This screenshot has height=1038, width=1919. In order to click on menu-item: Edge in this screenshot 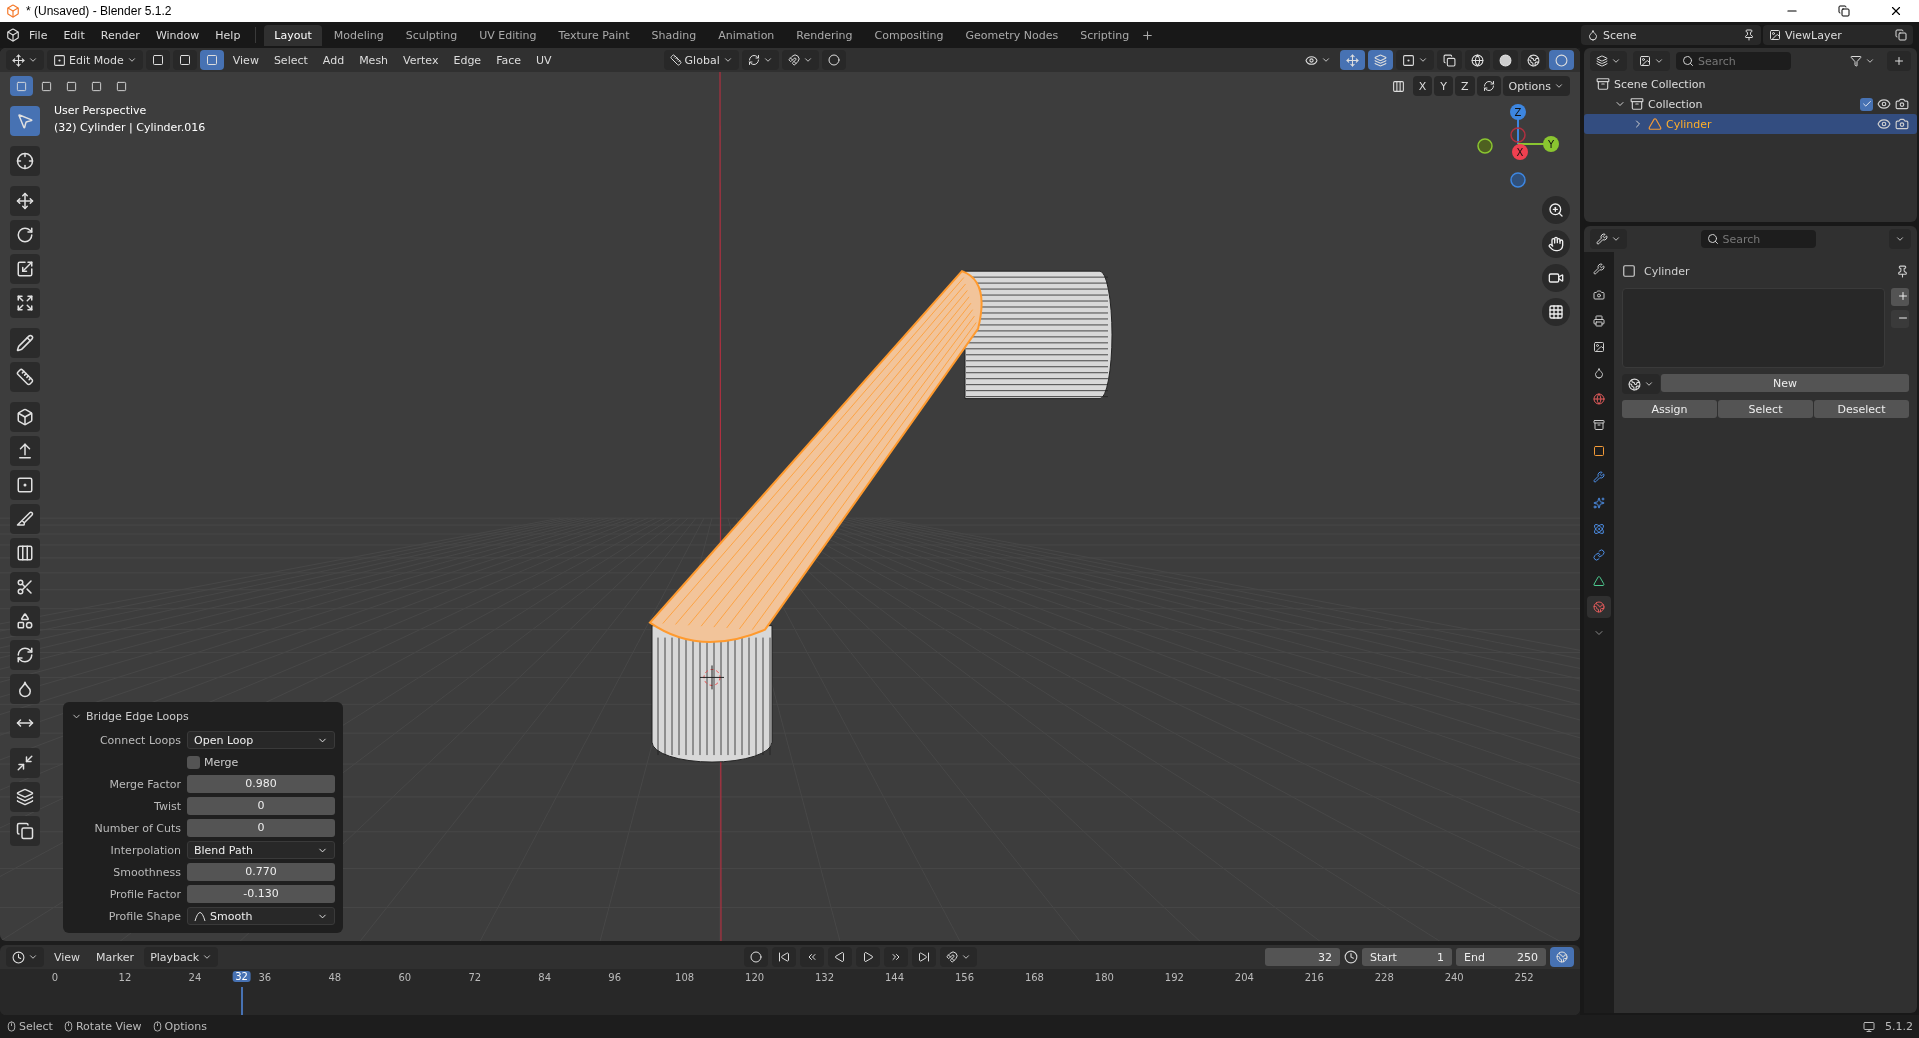, I will do `click(467, 60)`.